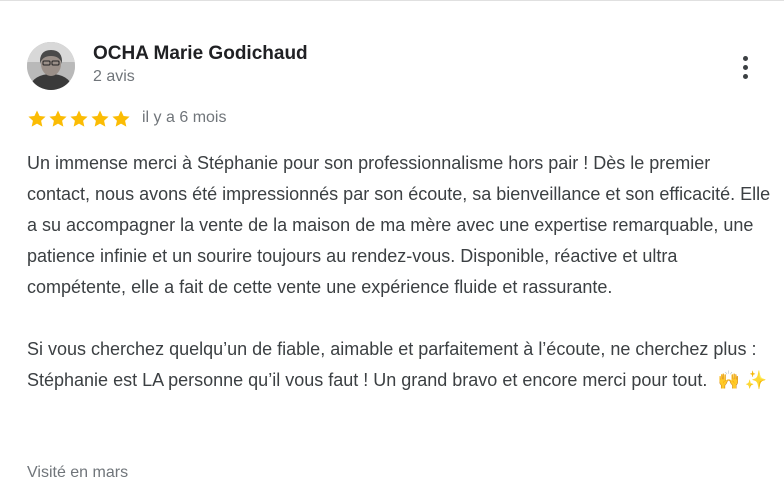 The width and height of the screenshot is (784, 490). I want to click on more-vert-icon, so click(745, 58).